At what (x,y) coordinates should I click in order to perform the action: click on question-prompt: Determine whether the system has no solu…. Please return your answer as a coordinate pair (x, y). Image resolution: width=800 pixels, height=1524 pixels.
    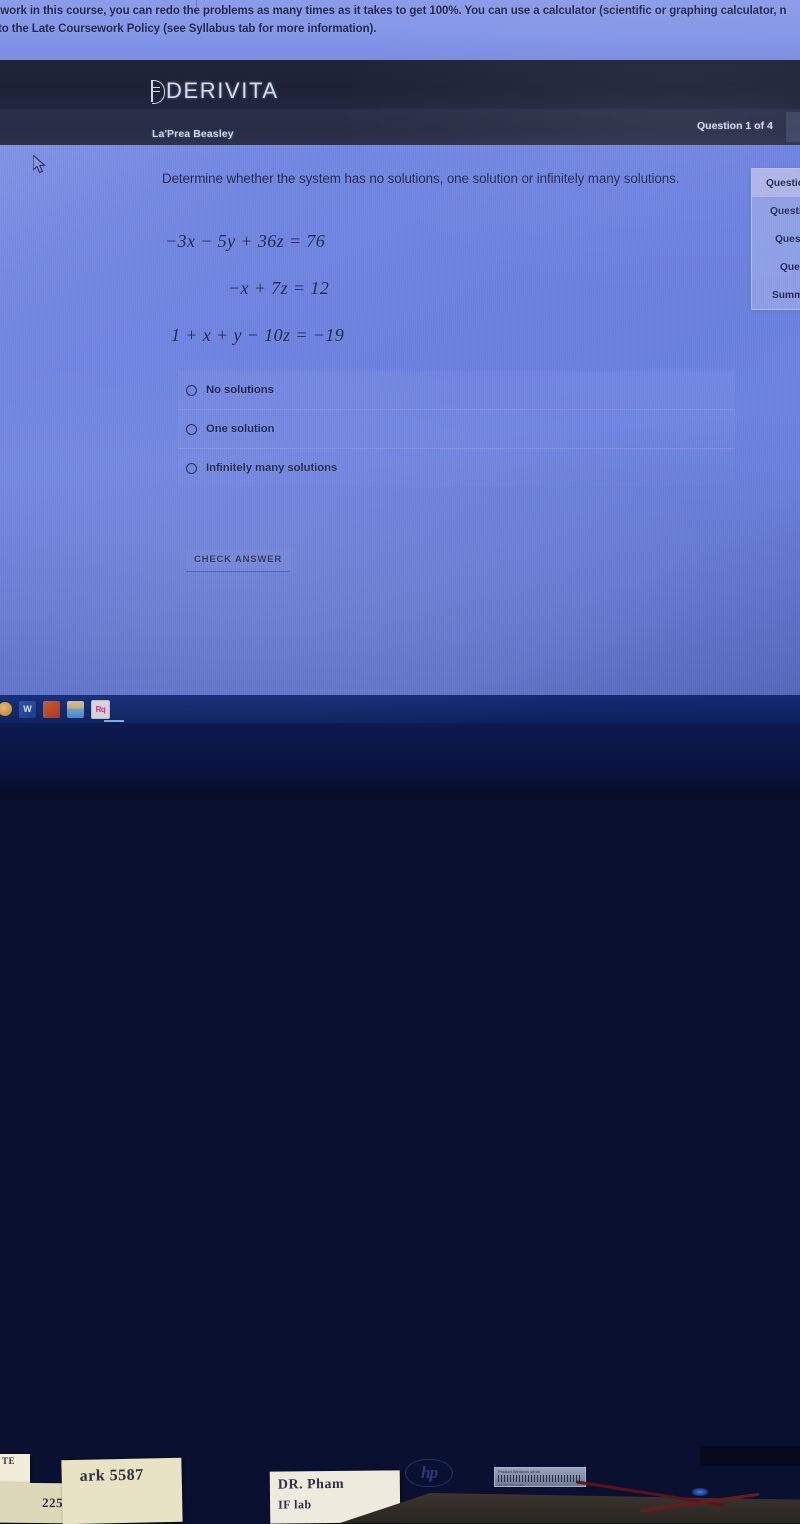
    Looking at the image, I should click on (421, 178).